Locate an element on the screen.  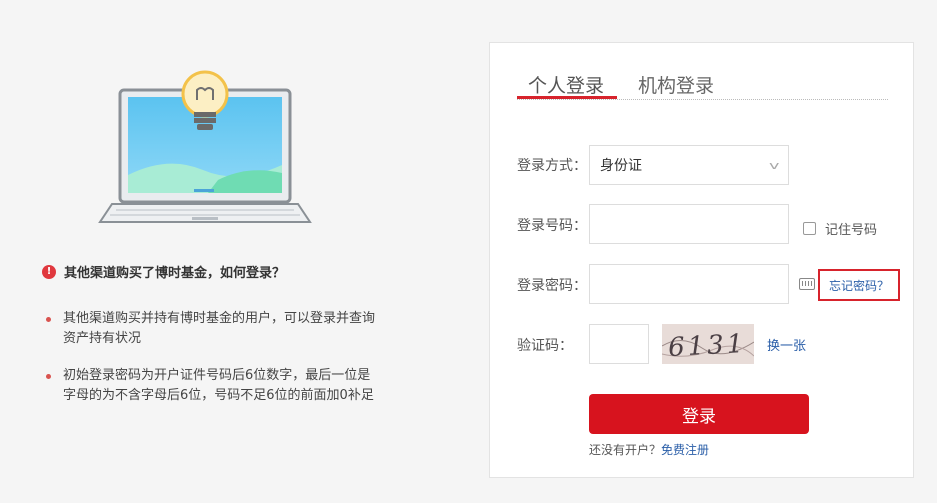
remember-account: 记住号码 is located at coordinates (840, 228).